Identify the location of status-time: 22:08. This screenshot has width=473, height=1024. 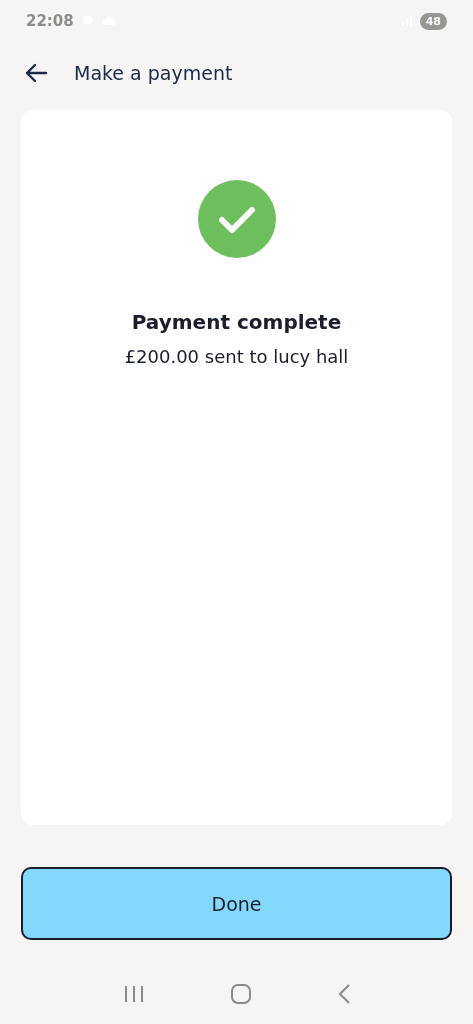
(50, 21).